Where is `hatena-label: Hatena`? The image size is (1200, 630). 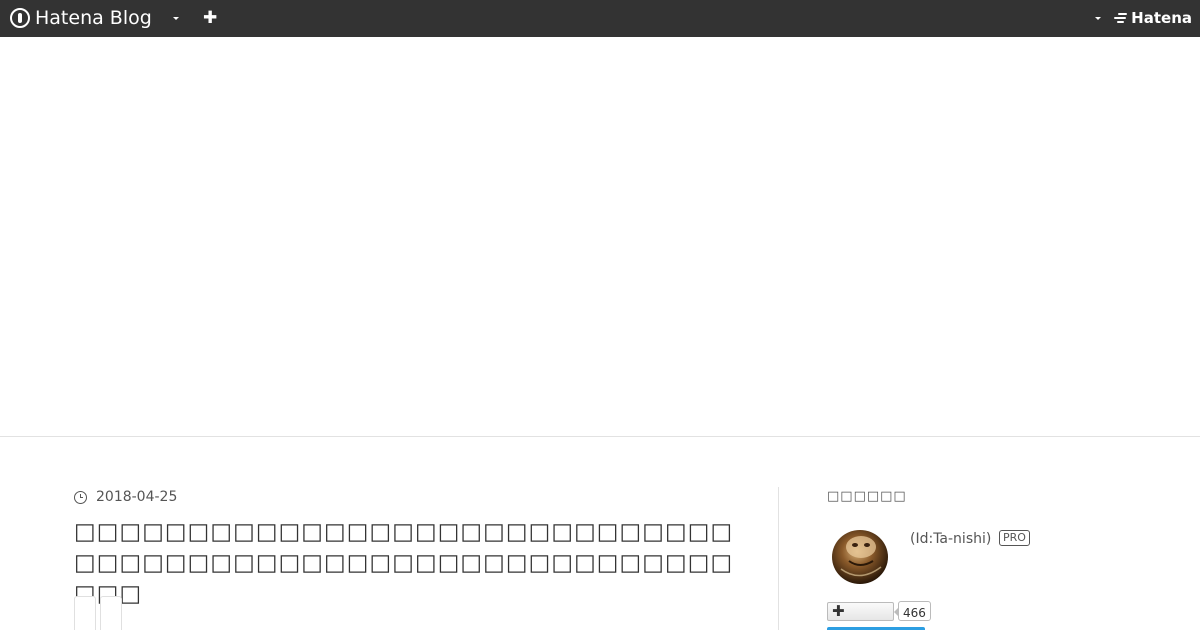 hatena-label: Hatena is located at coordinates (1161, 18).